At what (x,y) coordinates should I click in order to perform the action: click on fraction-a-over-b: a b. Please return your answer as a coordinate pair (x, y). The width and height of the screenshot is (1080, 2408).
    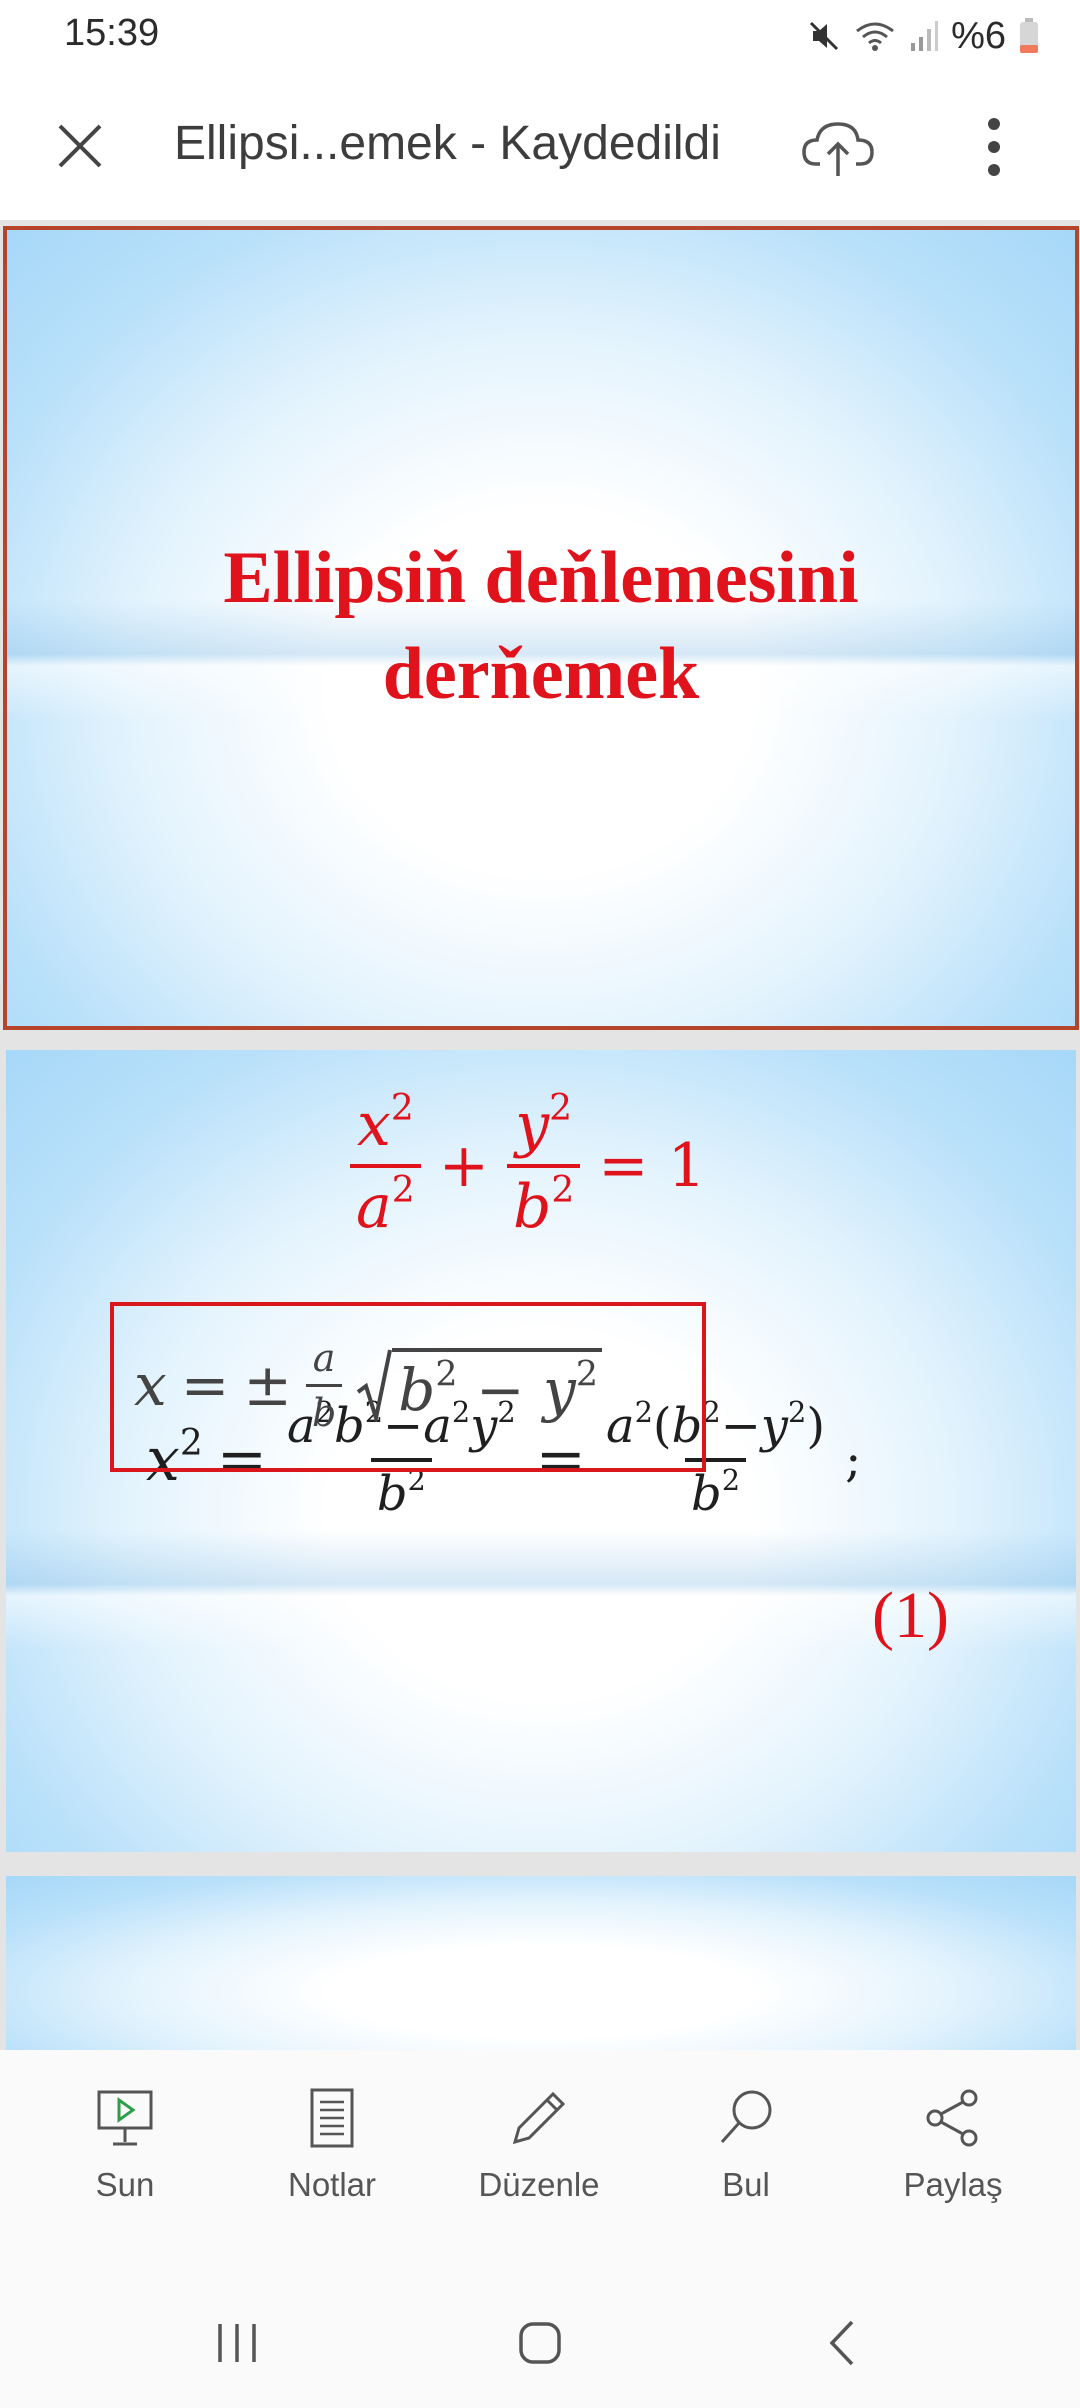
    Looking at the image, I should click on (324, 1385).